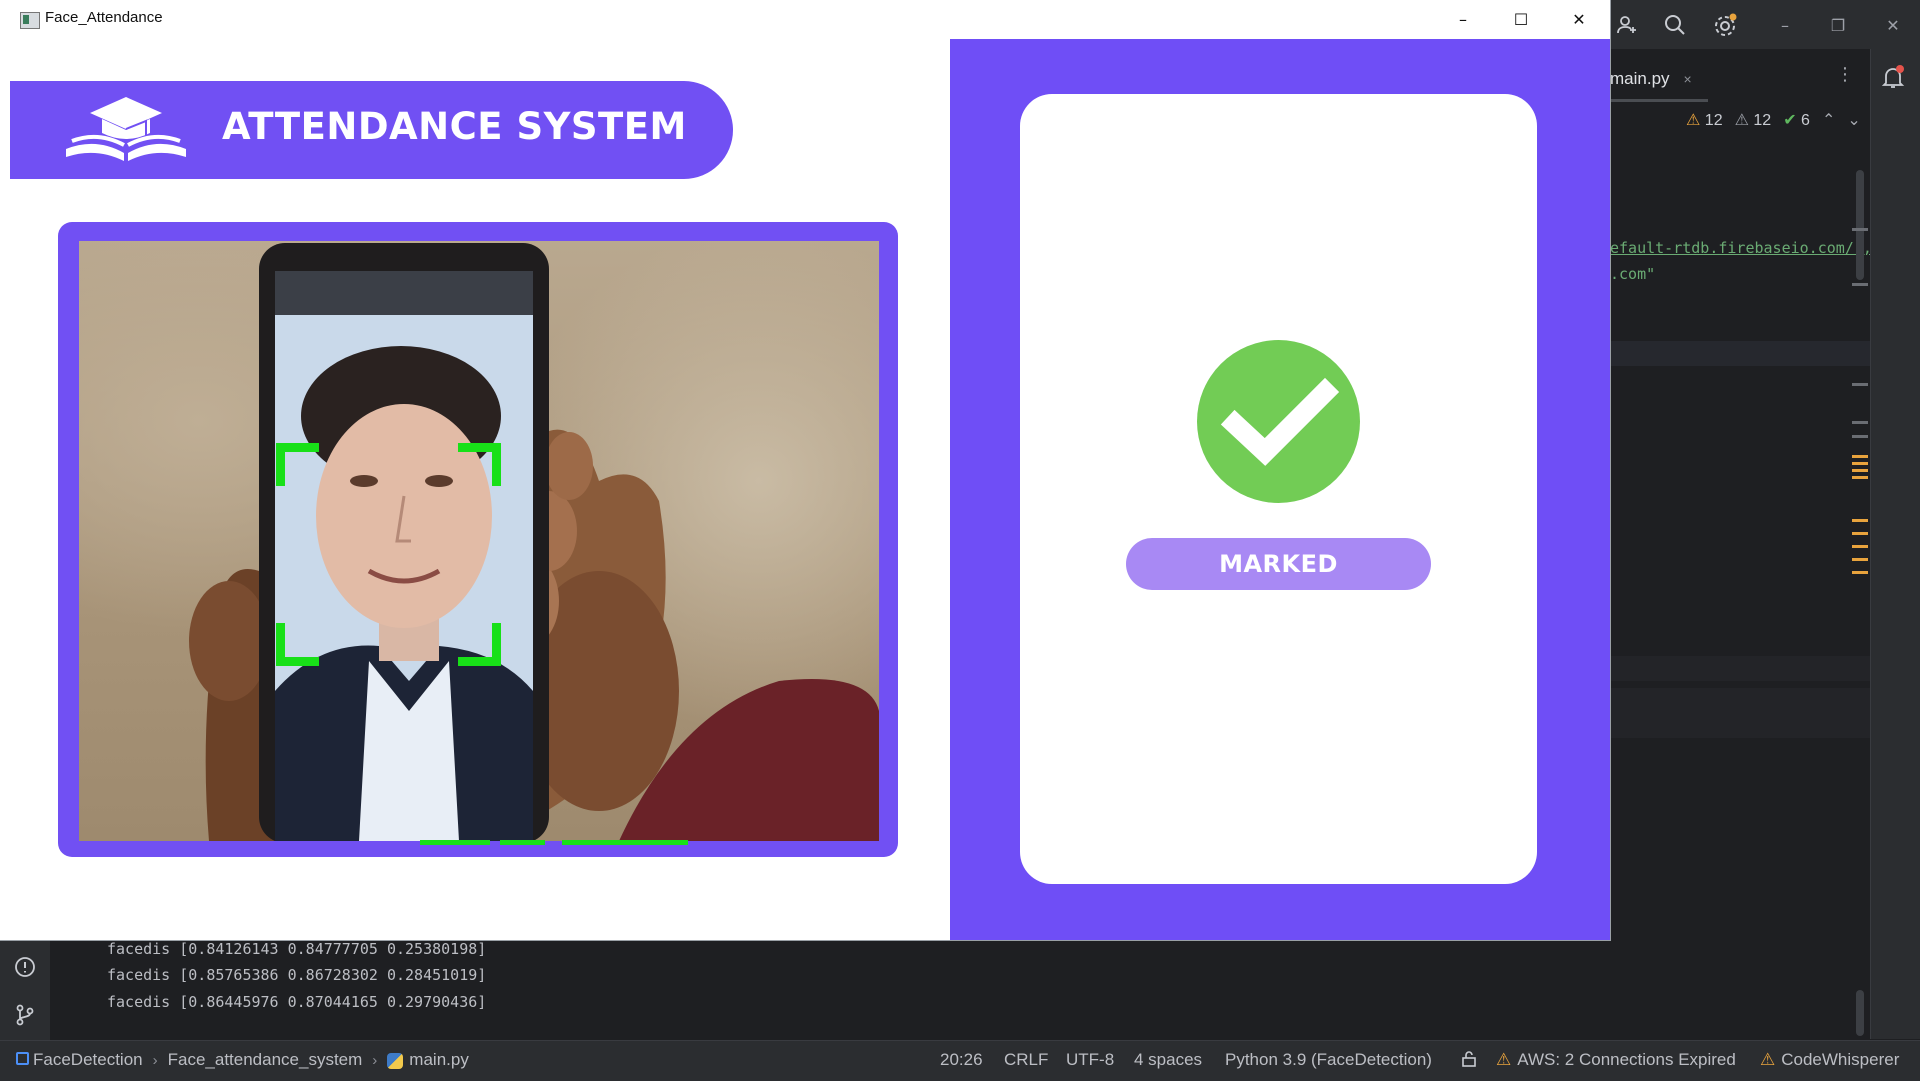 This screenshot has height=1081, width=1920. What do you see at coordinates (805, 19) in the screenshot?
I see `window-titlebar: Face_Attendance – ☐ ✕` at bounding box center [805, 19].